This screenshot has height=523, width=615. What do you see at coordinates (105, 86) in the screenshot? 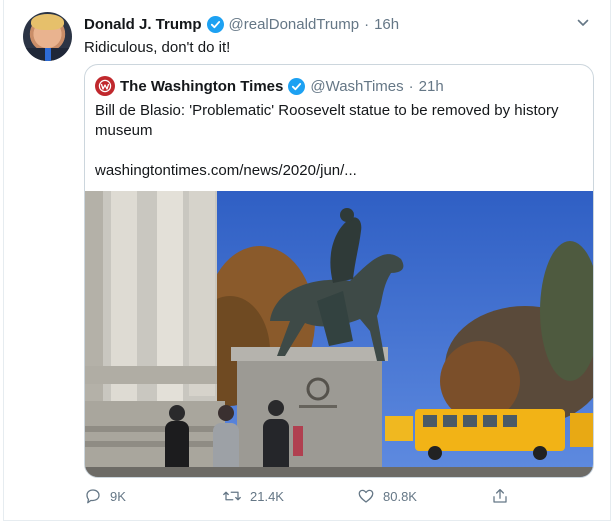
I see `quoted-author-avatar` at bounding box center [105, 86].